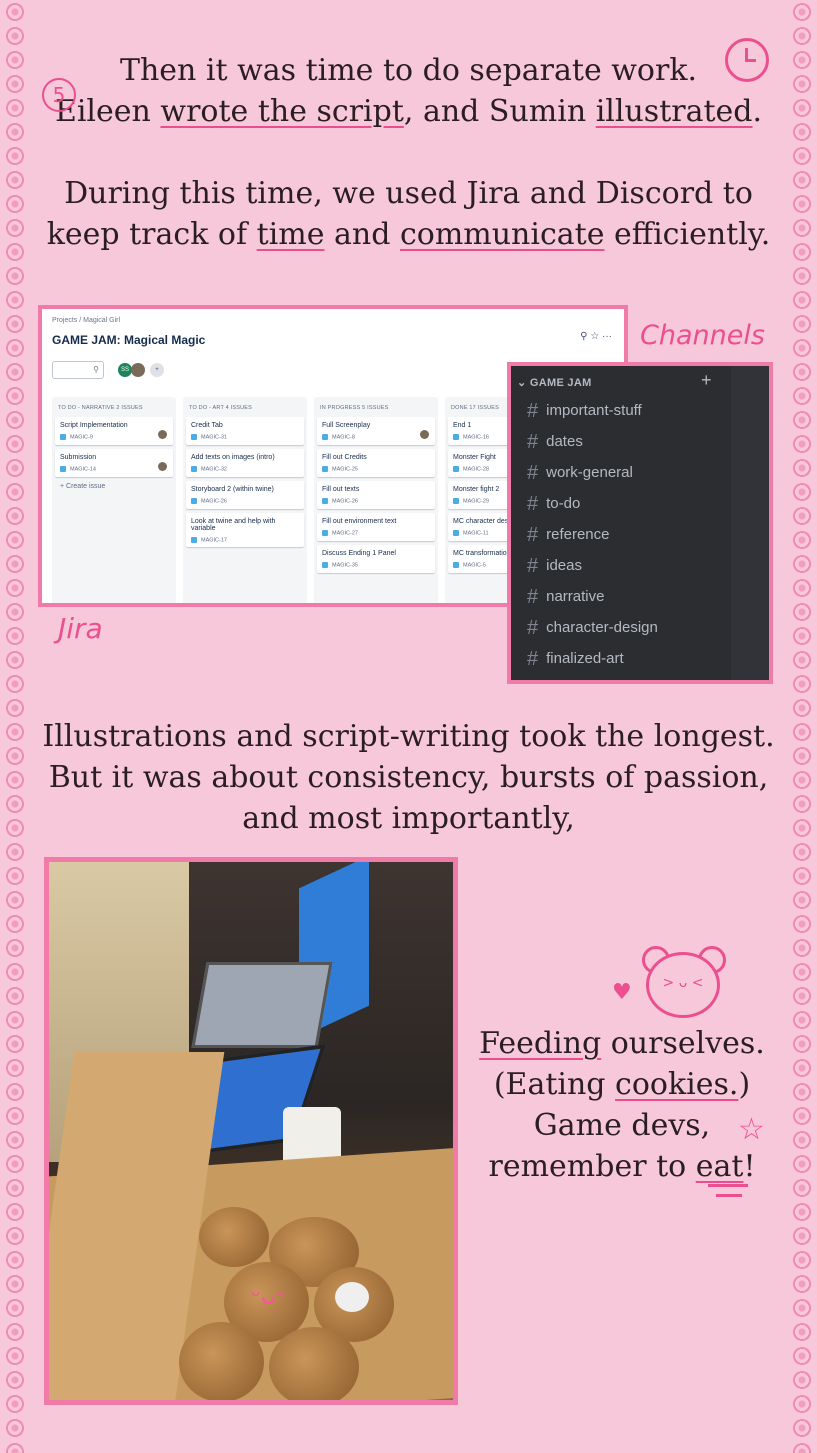  What do you see at coordinates (744, 1084) in the screenshot?
I see `feed-text: )` at bounding box center [744, 1084].